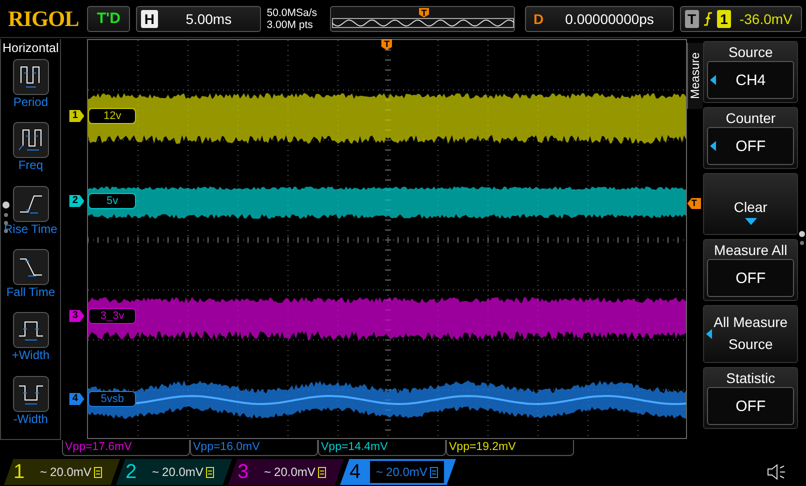  What do you see at coordinates (766, 18) in the screenshot?
I see `trigger-level: -36.0mV` at bounding box center [766, 18].